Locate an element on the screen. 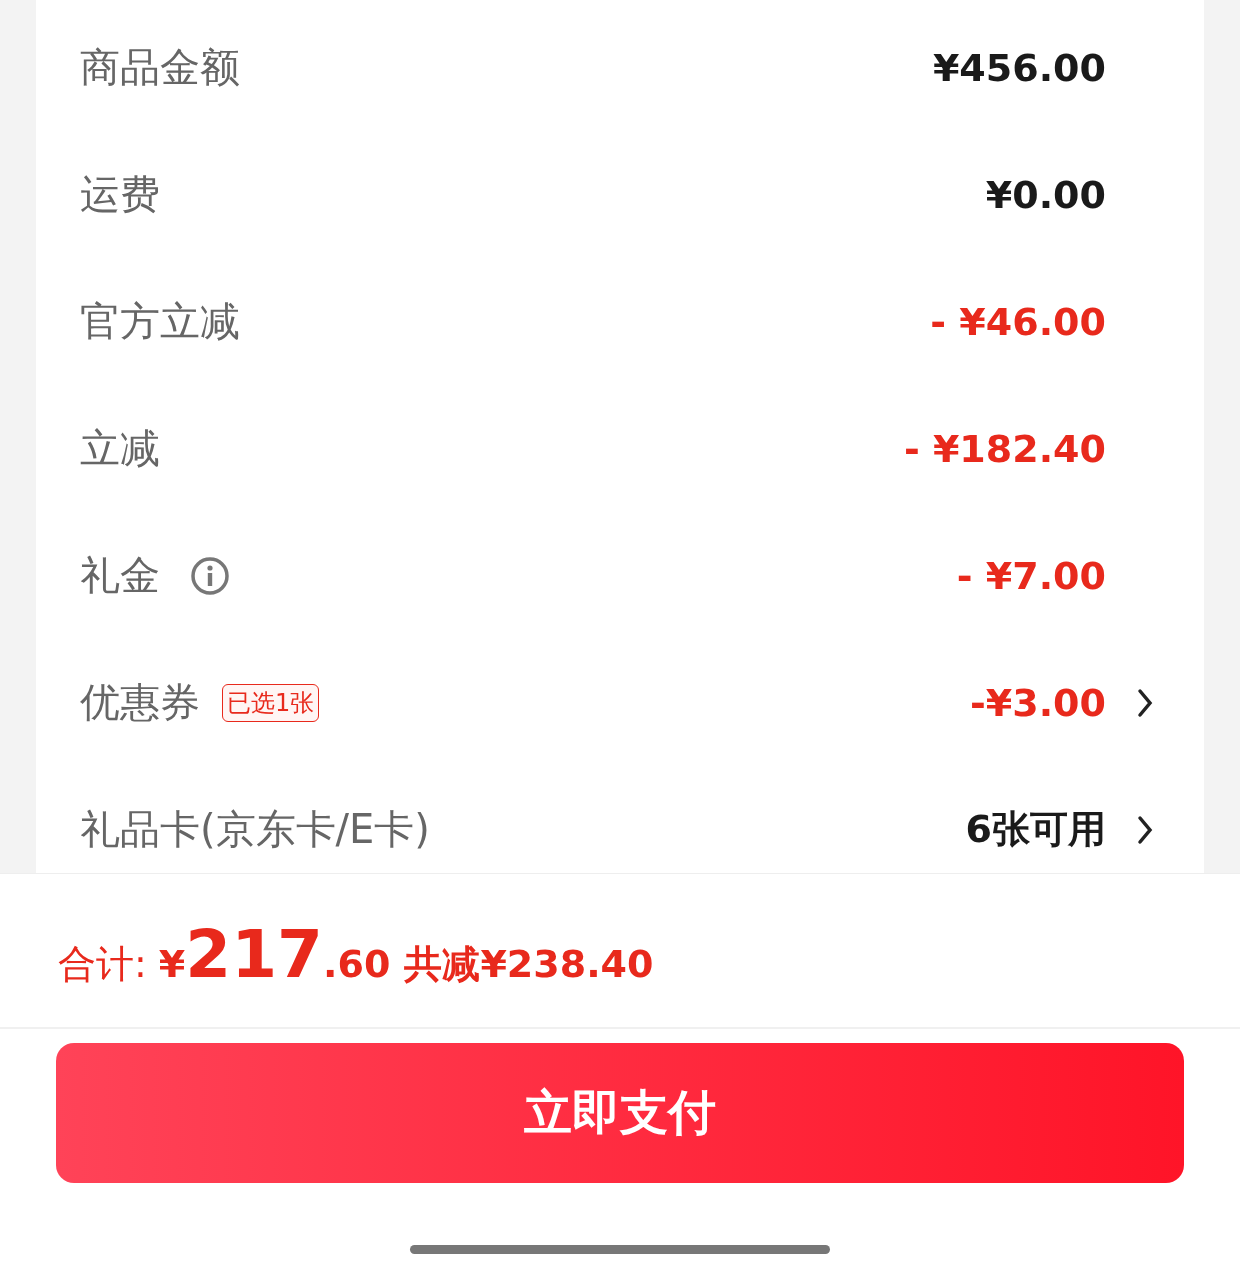 The width and height of the screenshot is (1240, 1282). row-label: 礼品卡(京东卡/E卡) is located at coordinates (255, 829).